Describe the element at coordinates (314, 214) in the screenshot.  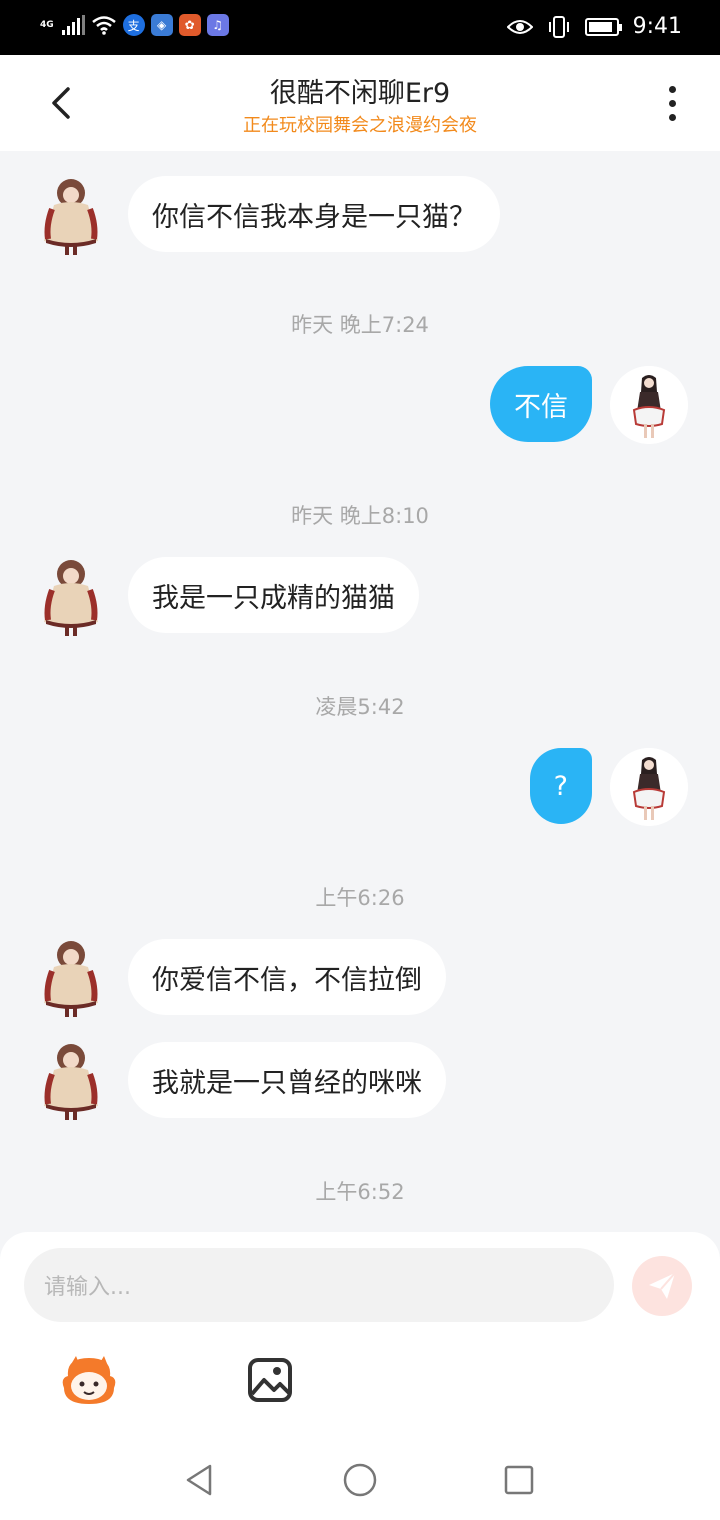
I see `message-bubble: 你信不信我本身是一只猫？` at that location.